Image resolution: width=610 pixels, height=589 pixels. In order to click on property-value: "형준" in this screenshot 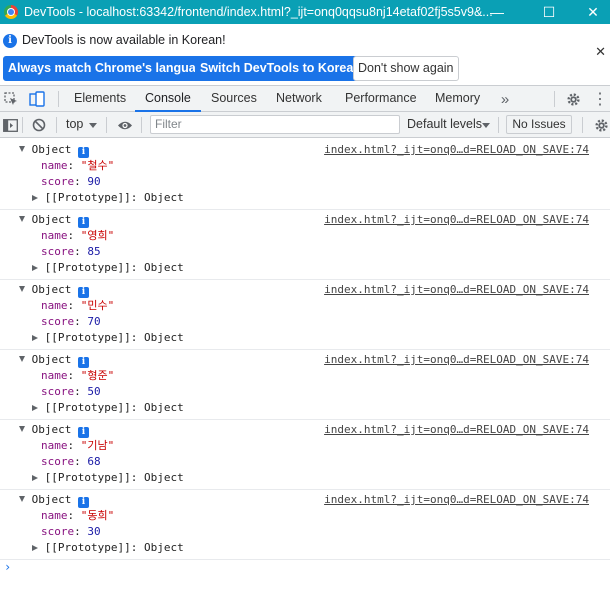, I will do `click(97, 375)`.